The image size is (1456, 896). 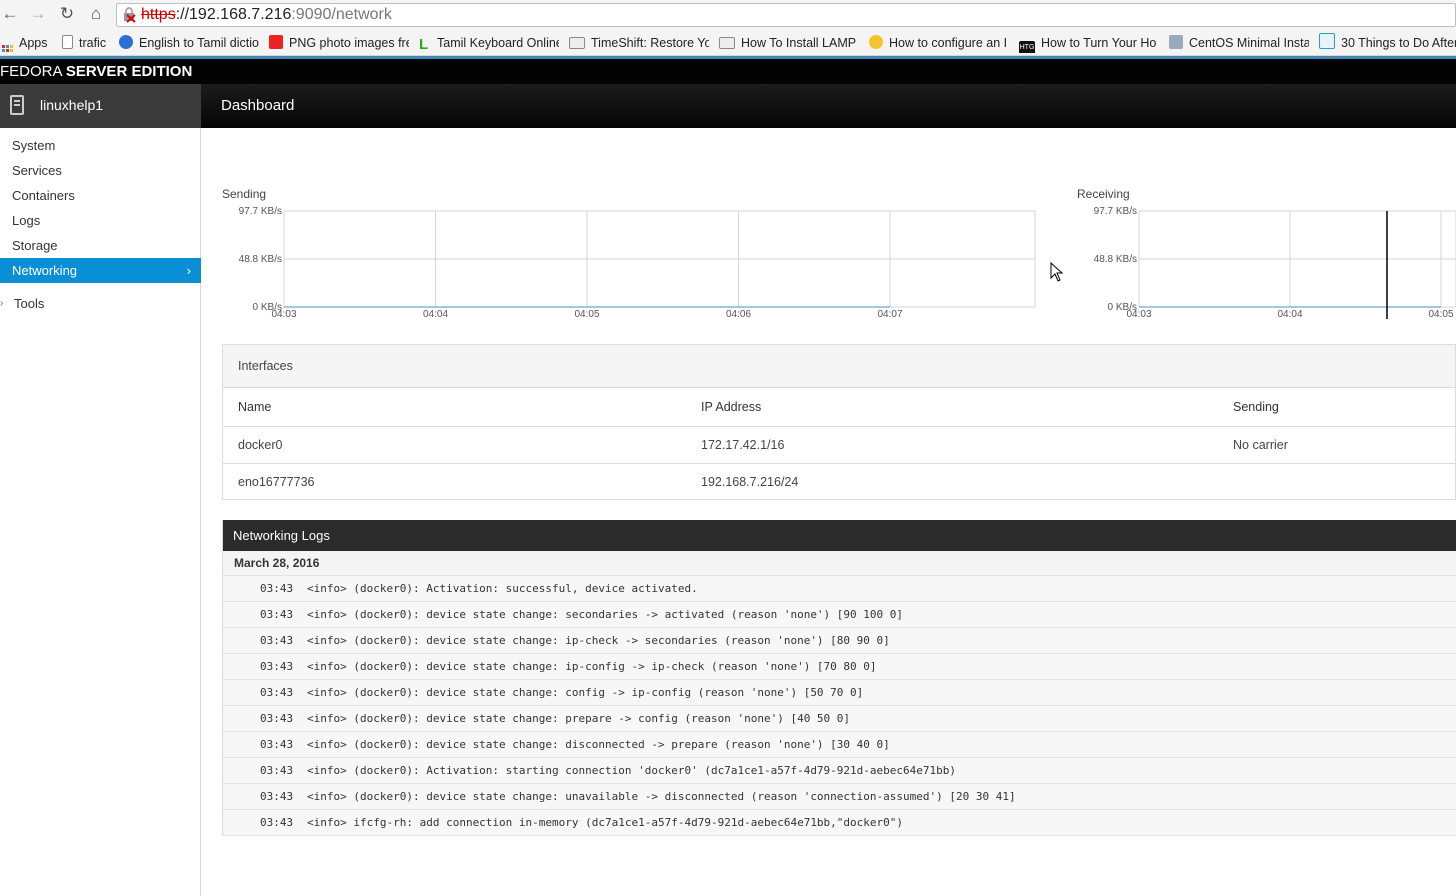 I want to click on tools-icon, so click(x=1176, y=42).